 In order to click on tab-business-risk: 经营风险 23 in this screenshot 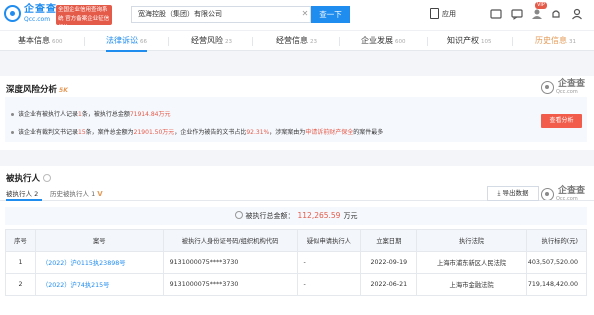, I will do `click(211, 41)`.